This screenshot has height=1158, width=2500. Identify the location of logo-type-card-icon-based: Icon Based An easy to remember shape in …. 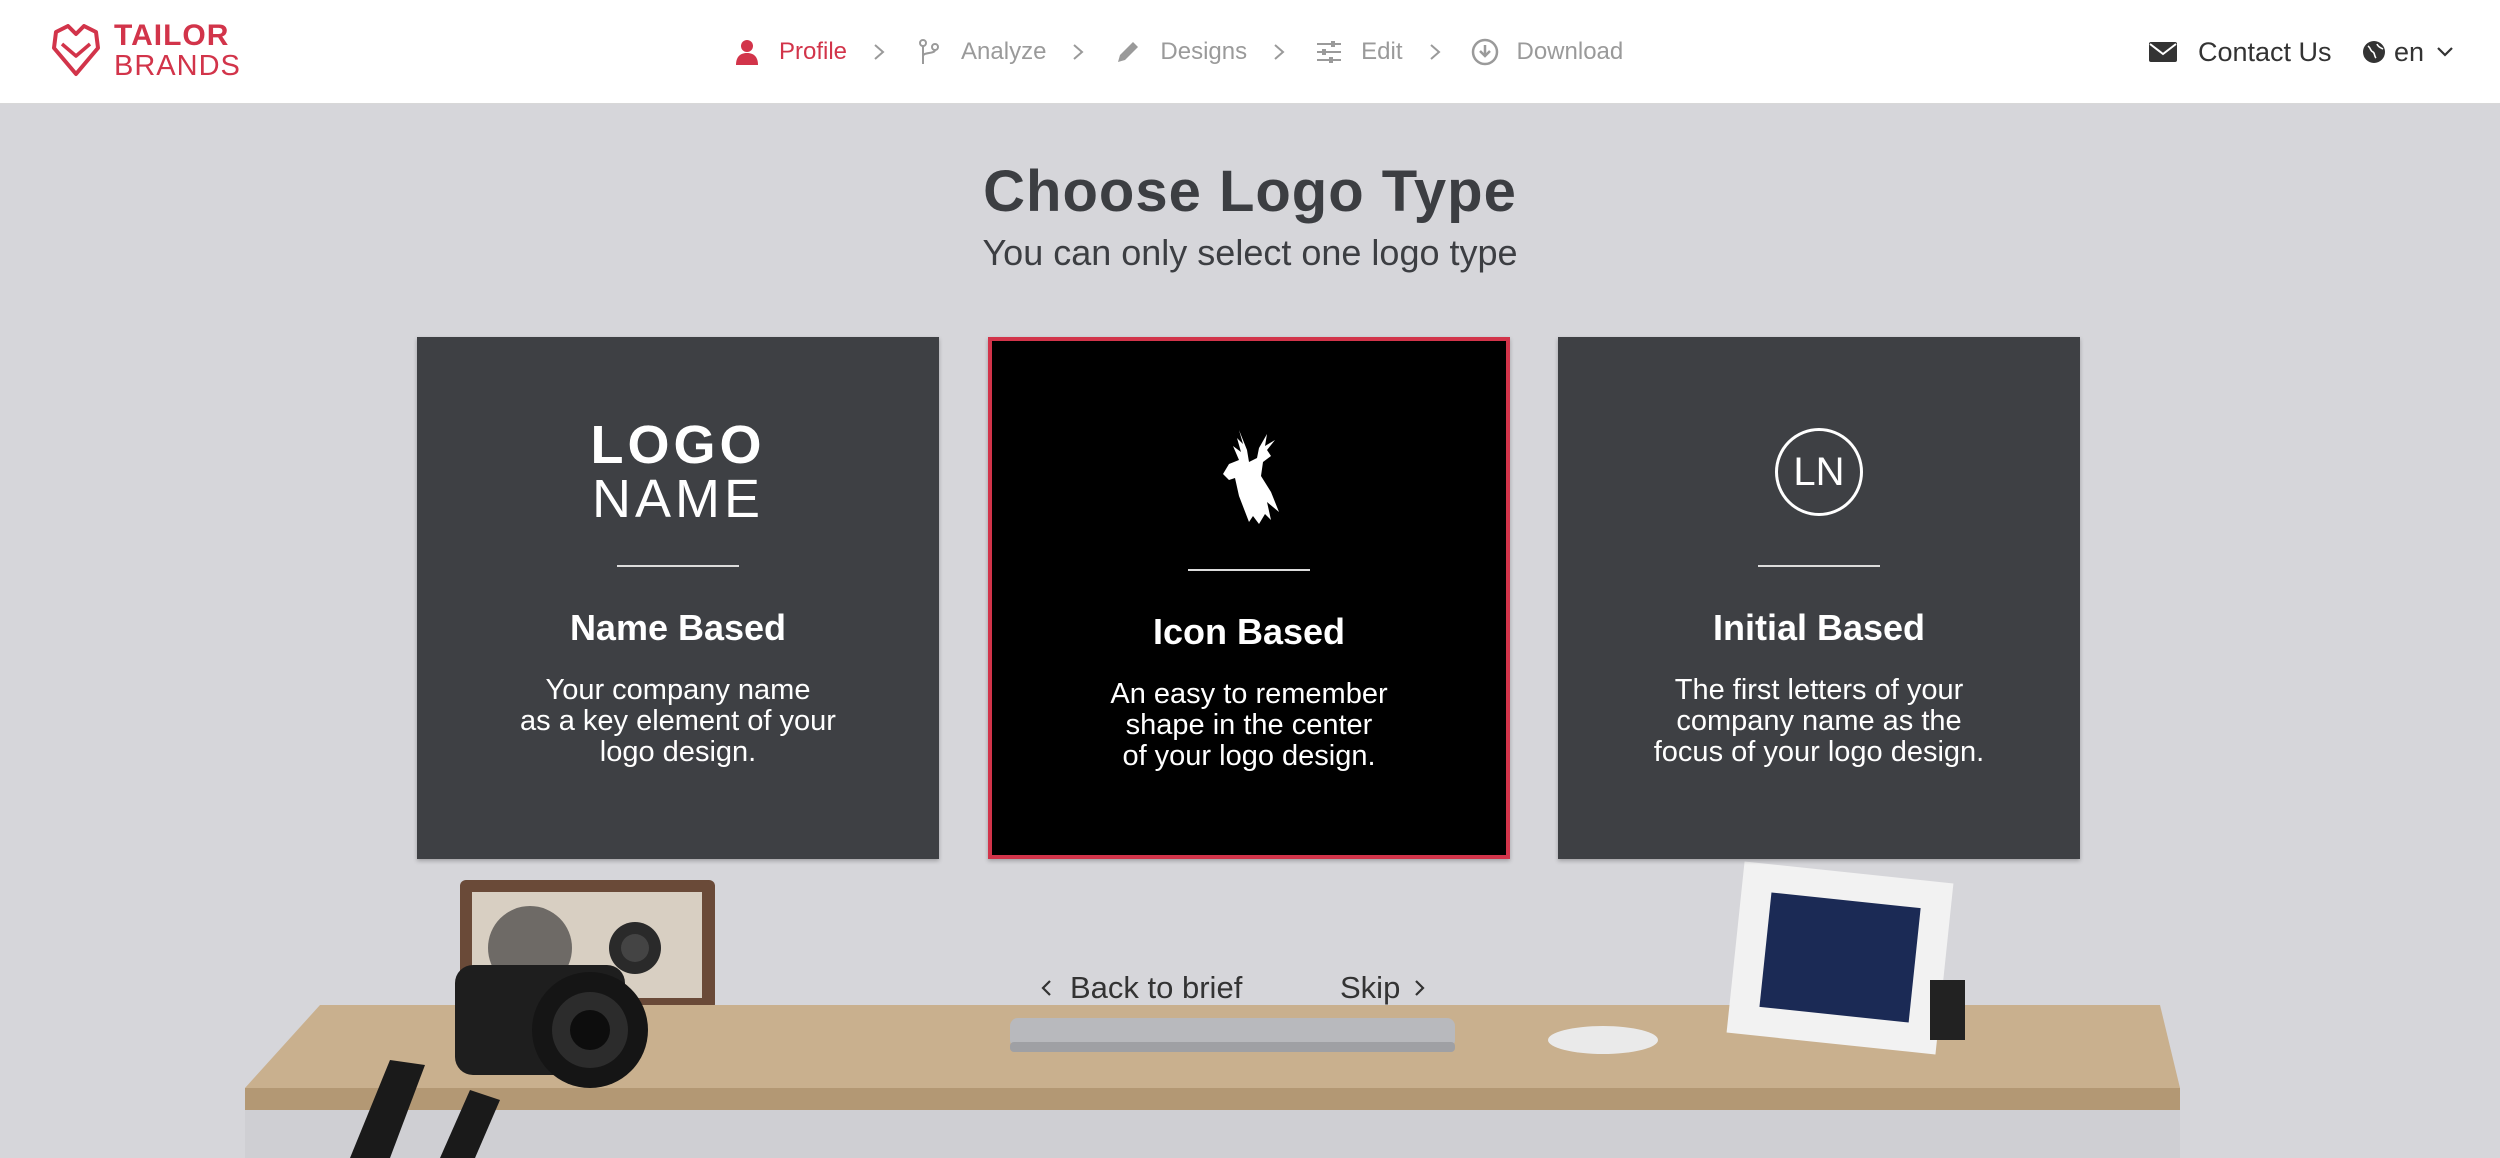
(1249, 598).